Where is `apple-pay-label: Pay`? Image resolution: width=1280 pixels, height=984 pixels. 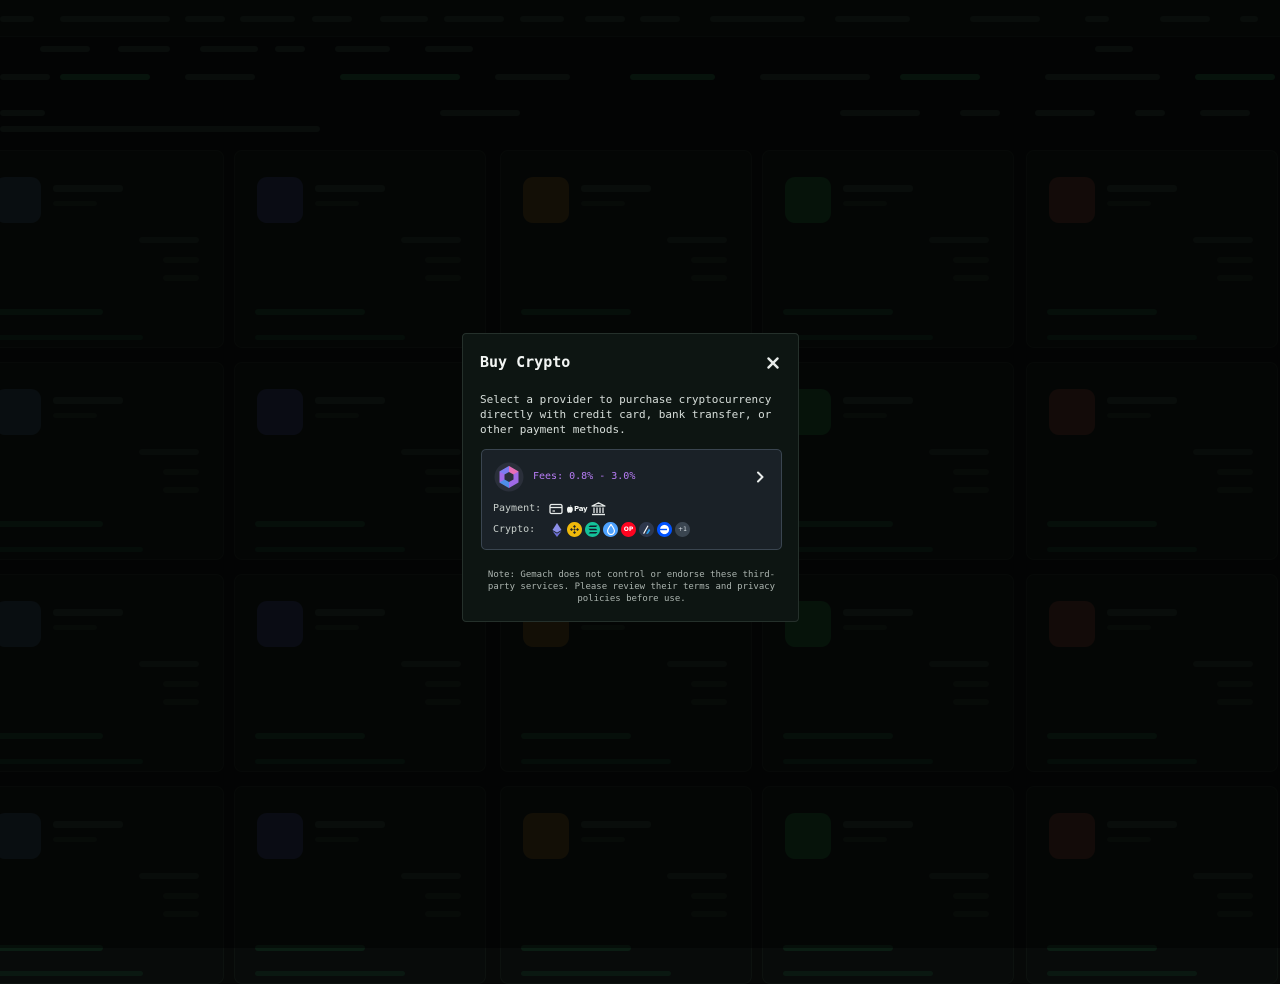
apple-pay-label: Pay is located at coordinates (581, 509).